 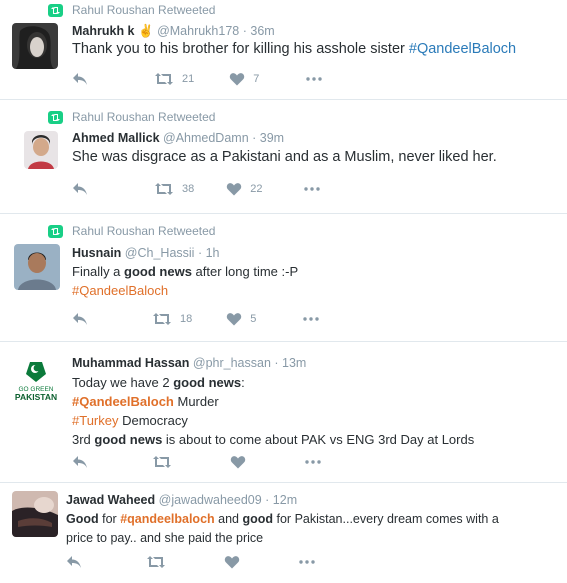 What do you see at coordinates (95, 420) in the screenshot?
I see `hashtag-link: #Turkey` at bounding box center [95, 420].